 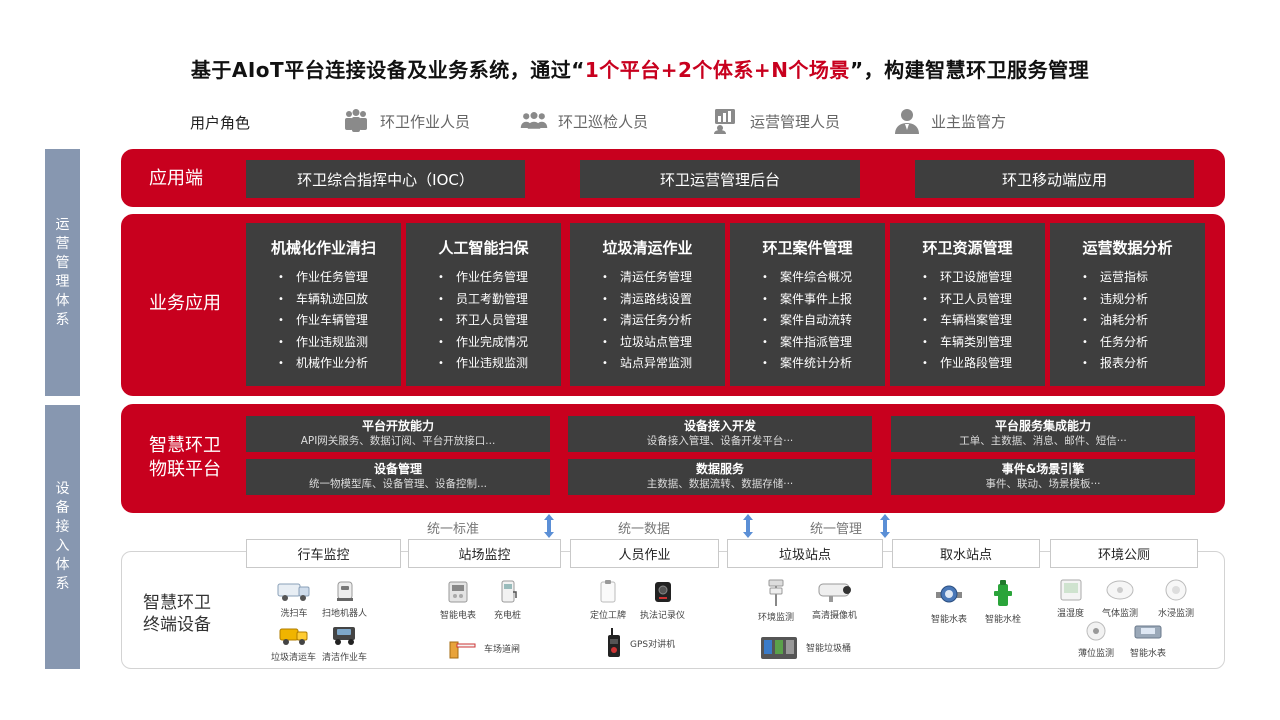 I want to click on iot-layer-label: 智慧环卫 物联平台, so click(x=185, y=457).